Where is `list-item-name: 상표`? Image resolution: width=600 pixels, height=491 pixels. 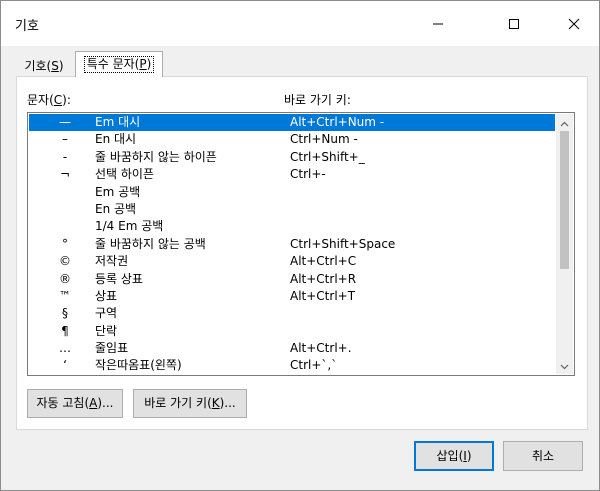 list-item-name: 상표 is located at coordinates (106, 295).